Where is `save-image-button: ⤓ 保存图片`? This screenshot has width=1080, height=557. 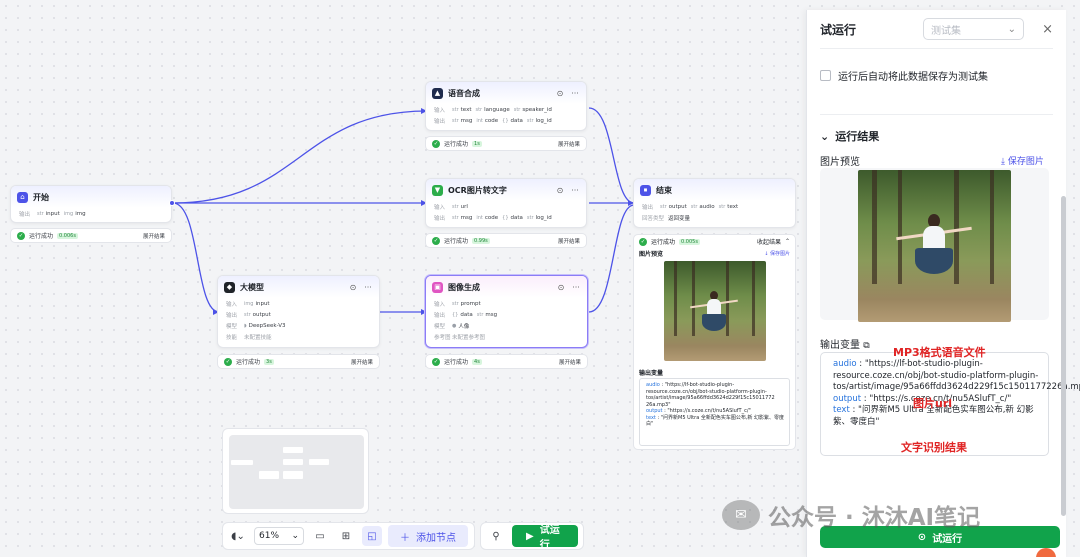 save-image-button: ⤓ 保存图片 is located at coordinates (1022, 160).